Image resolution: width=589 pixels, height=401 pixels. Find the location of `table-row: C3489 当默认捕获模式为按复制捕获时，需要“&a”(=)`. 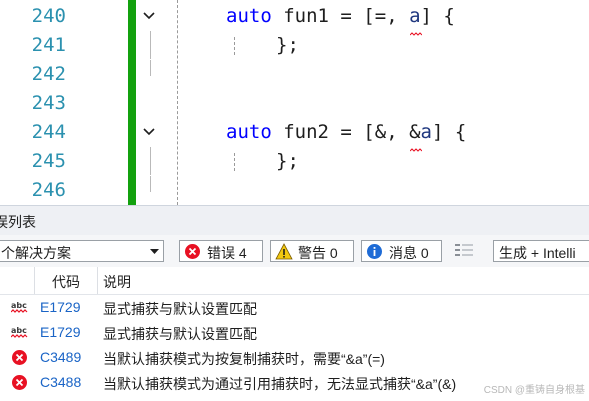

table-row: C3489 当默认捕获模式为按复制捕获时，需要“&a”(=) is located at coordinates (294, 357).